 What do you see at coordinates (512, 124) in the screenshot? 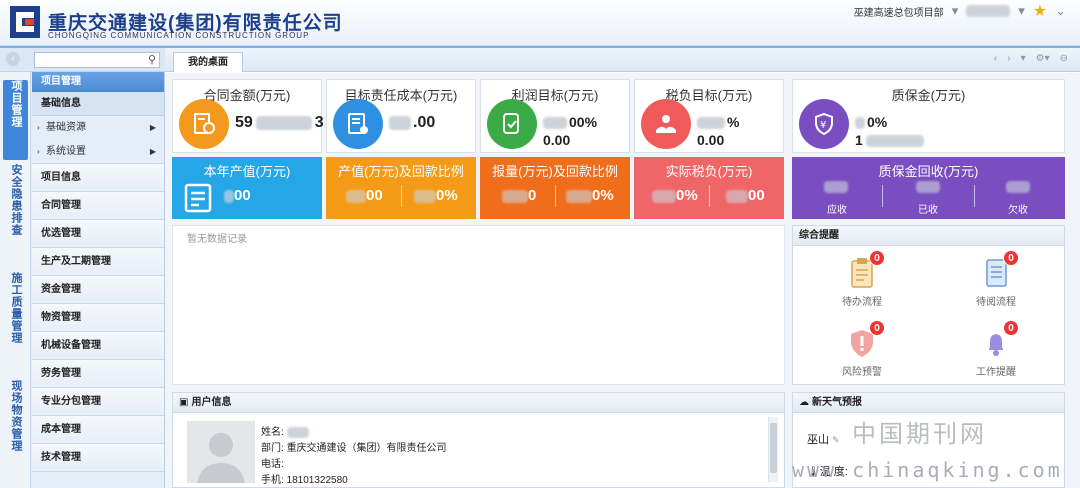
I see `profit-icon` at bounding box center [512, 124].